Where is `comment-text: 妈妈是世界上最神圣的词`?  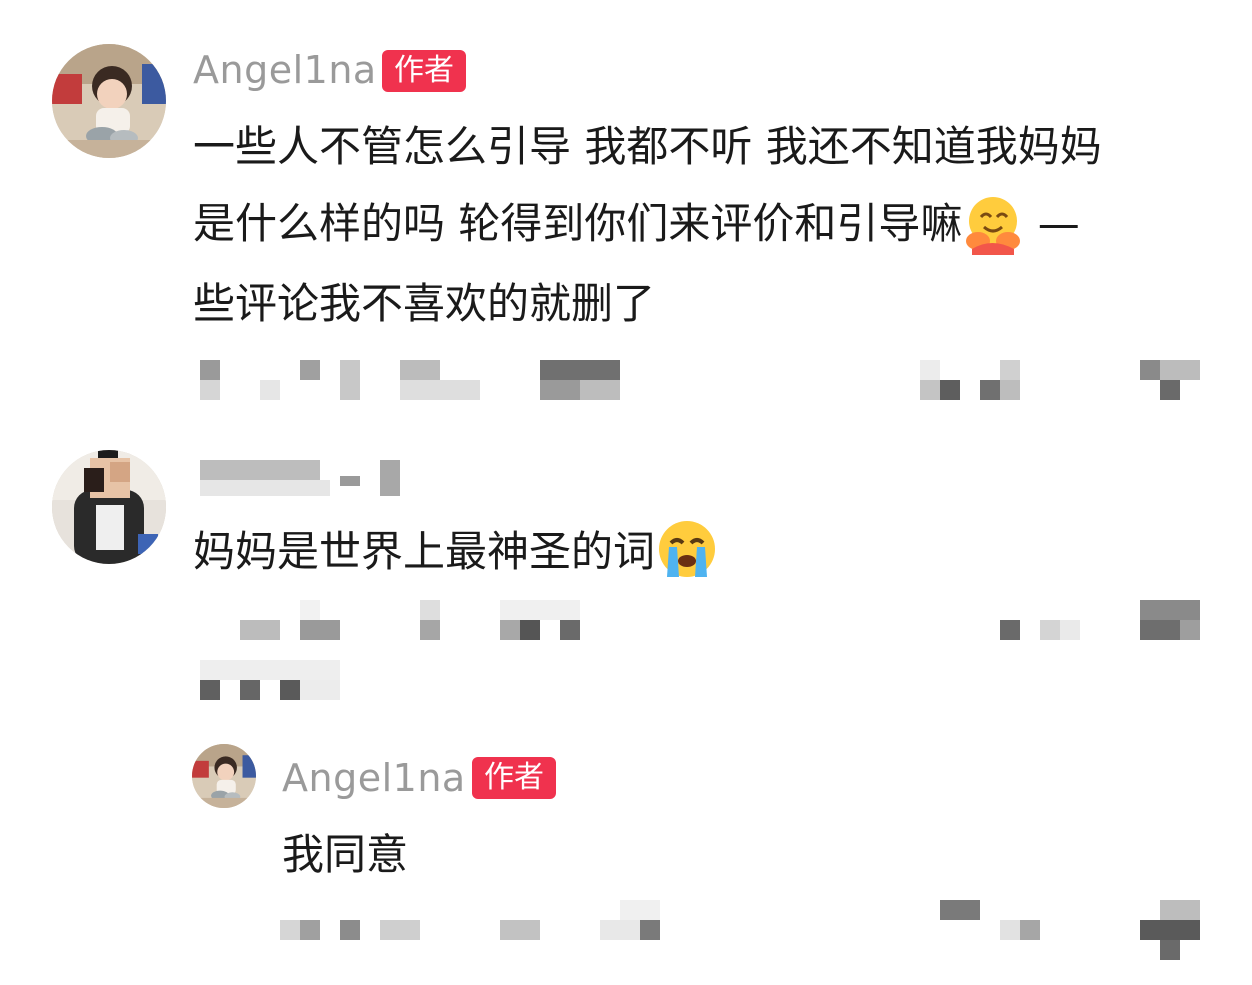 comment-text: 妈妈是世界上最神圣的词 is located at coordinates (456, 553).